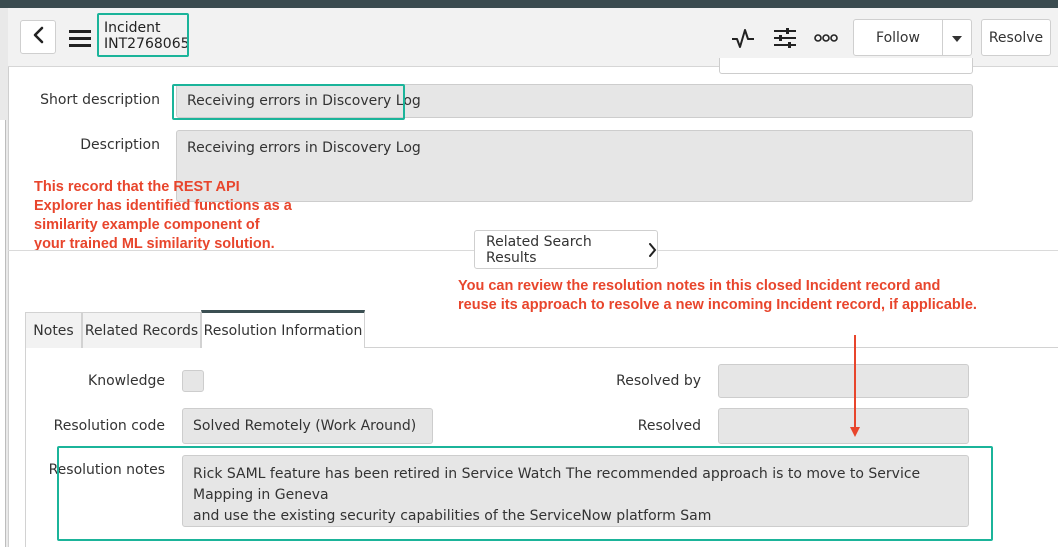 The image size is (1058, 547). Describe the element at coordinates (307, 426) in the screenshot. I see `resolution-code-field: Solved Remotely (Work Around)` at that location.